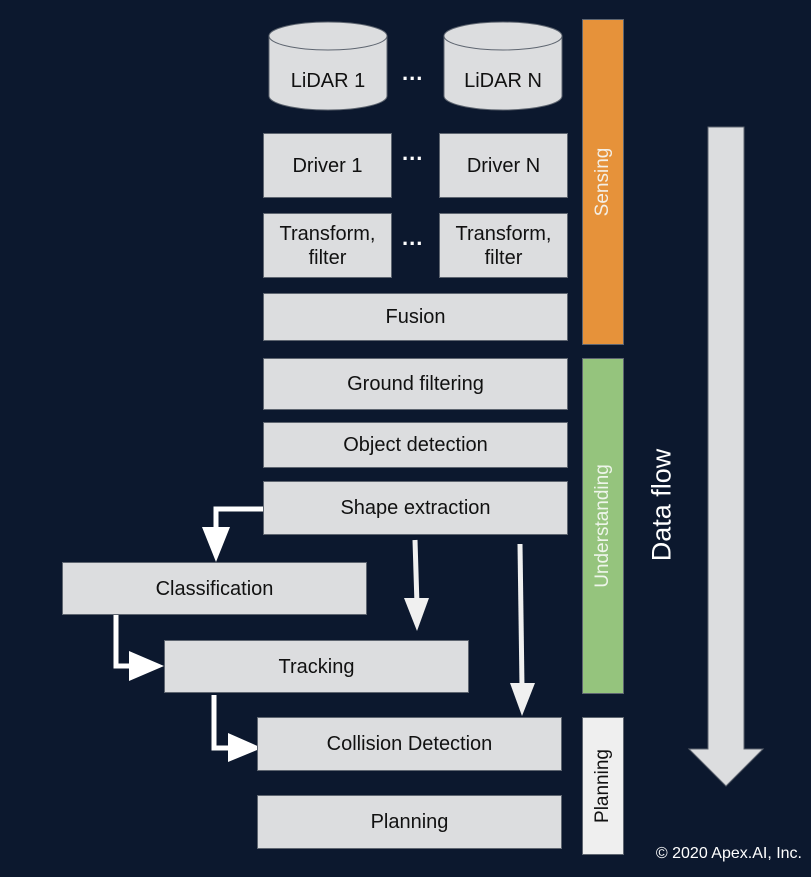 This screenshot has height=877, width=811. I want to click on fusion-label: Fusion, so click(415, 317).